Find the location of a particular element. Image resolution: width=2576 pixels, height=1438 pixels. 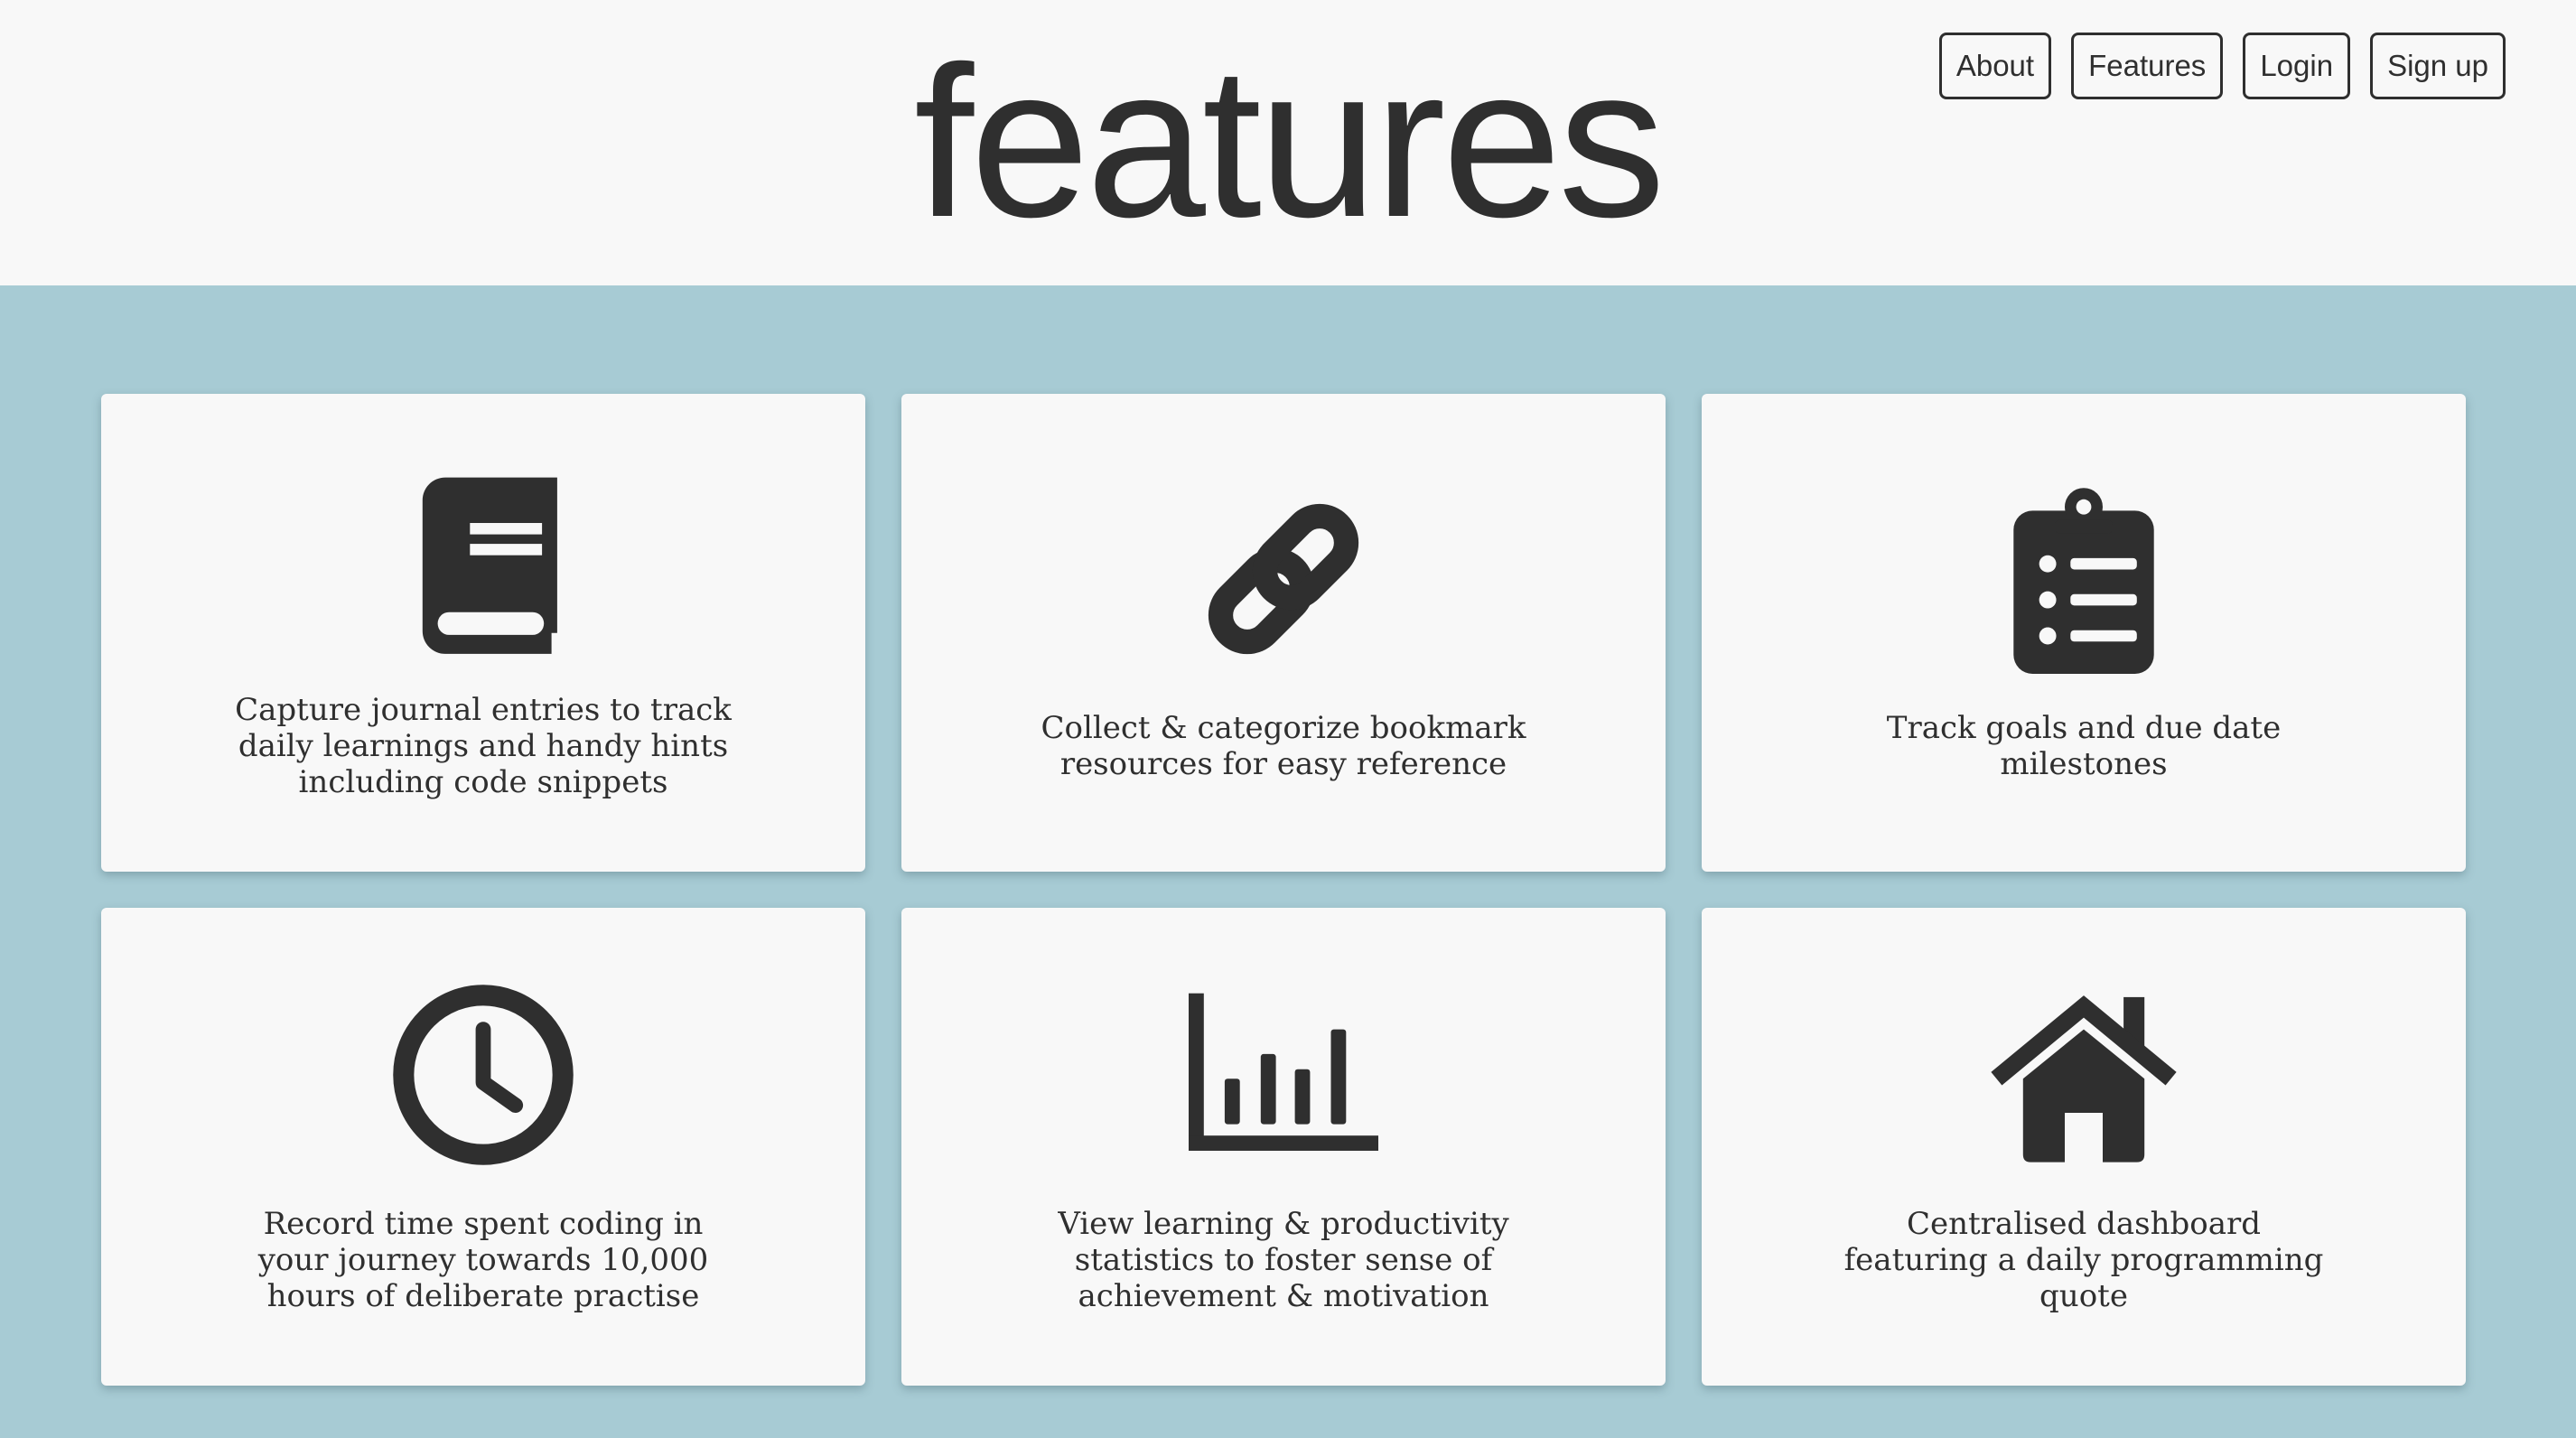

book-icon is located at coordinates (483, 561).